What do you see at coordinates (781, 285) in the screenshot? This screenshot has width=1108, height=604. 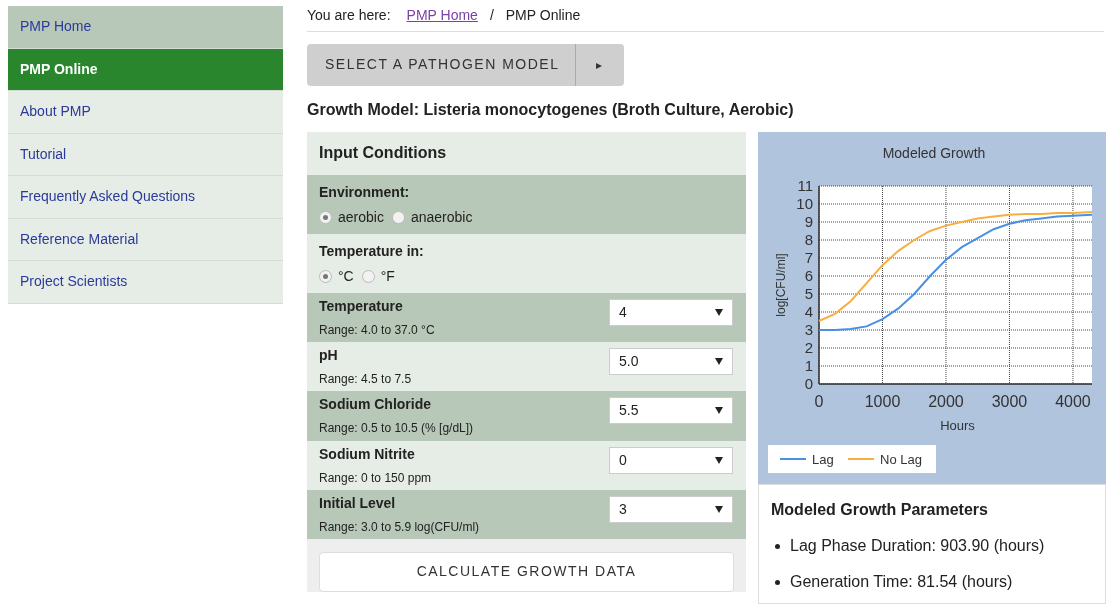 I see `y-axis-title: log[CFU/ml]` at bounding box center [781, 285].